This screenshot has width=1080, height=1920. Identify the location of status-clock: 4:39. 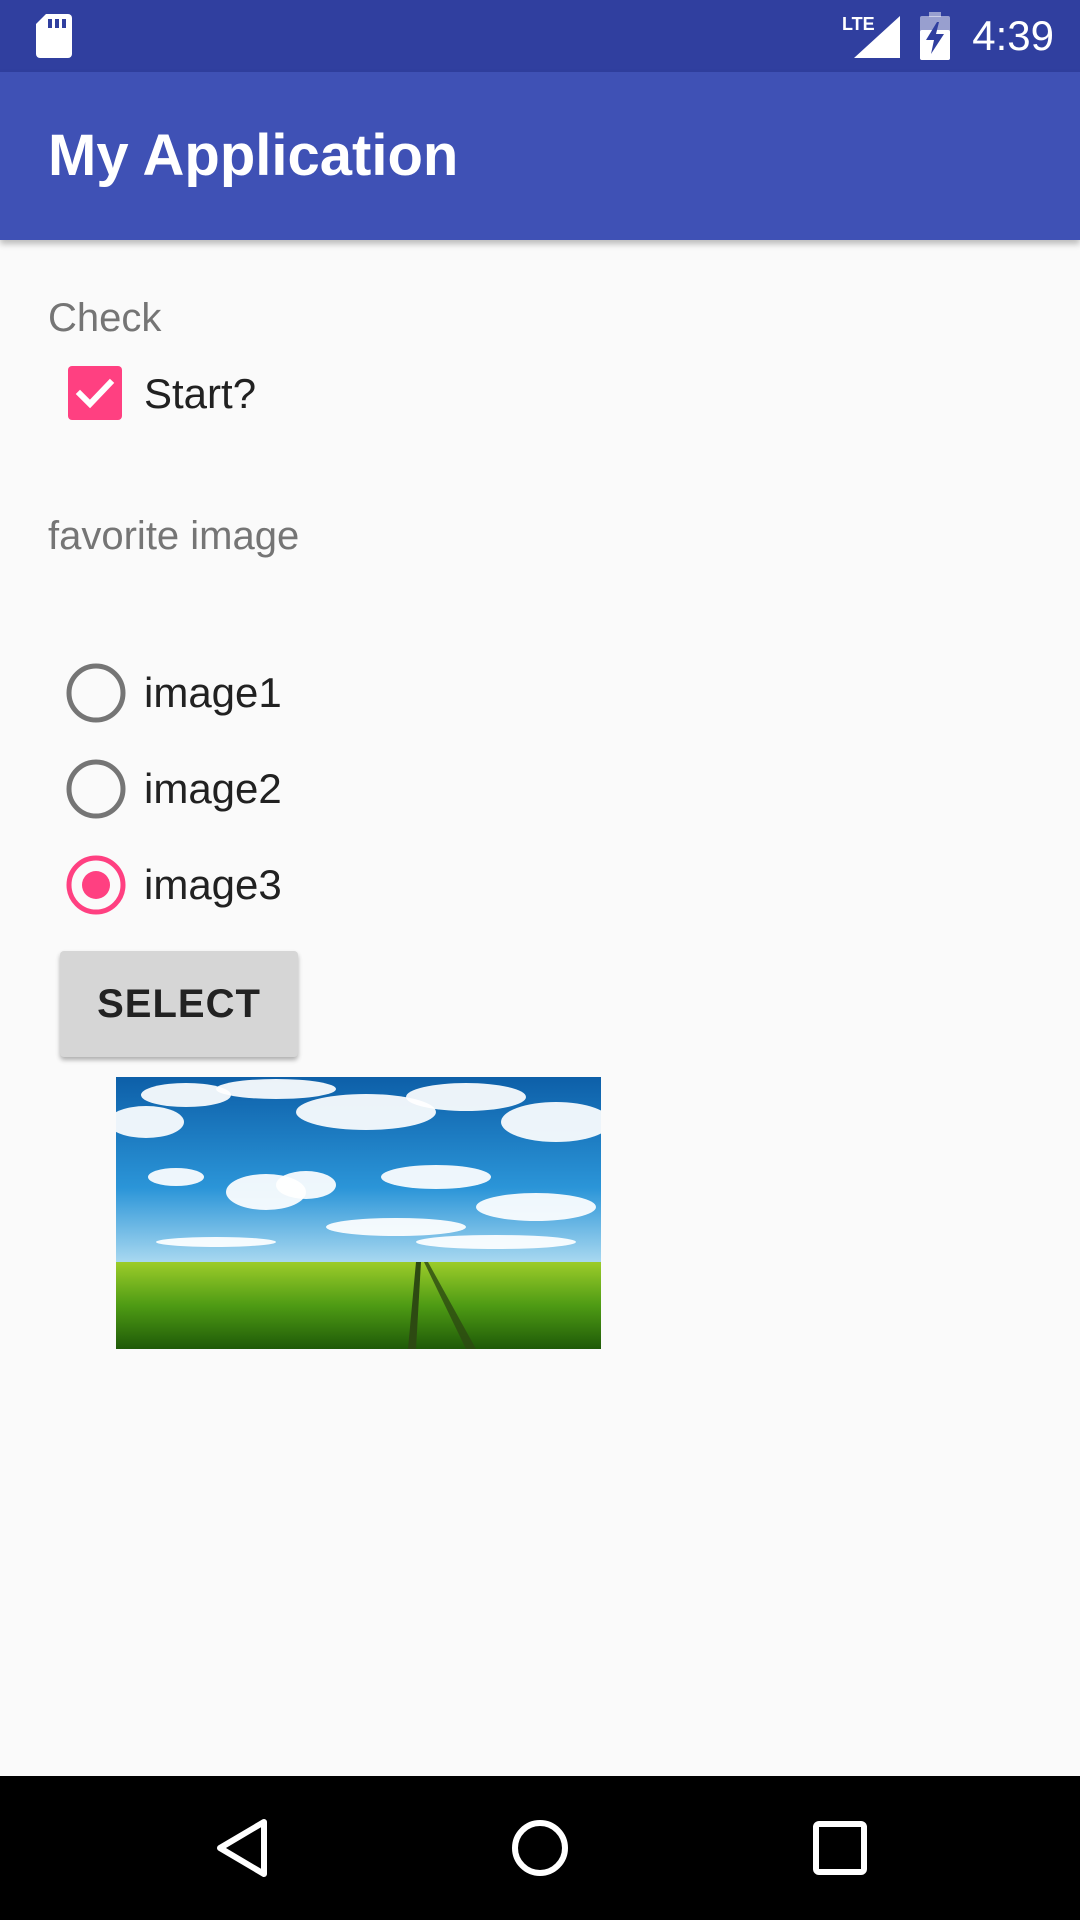
(1013, 35).